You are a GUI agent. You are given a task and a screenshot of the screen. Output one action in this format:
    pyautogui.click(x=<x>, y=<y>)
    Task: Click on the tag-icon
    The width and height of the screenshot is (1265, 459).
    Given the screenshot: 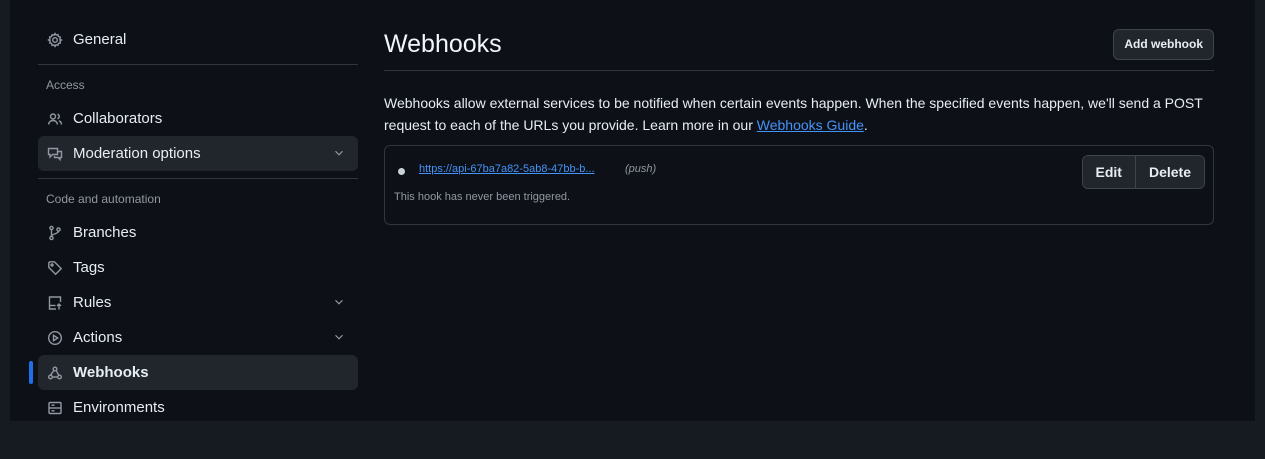 What is the action you would take?
    pyautogui.click(x=55, y=268)
    